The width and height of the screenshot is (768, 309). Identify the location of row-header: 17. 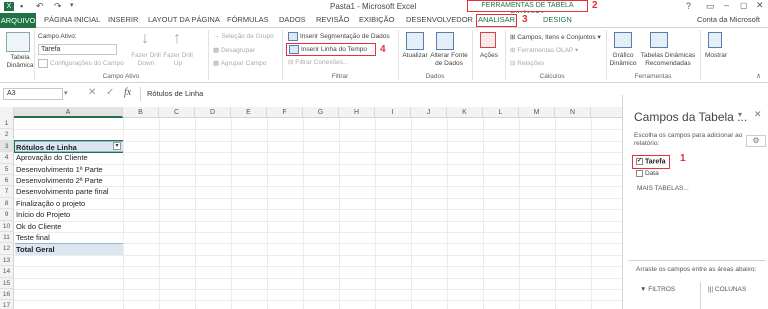
(7, 304).